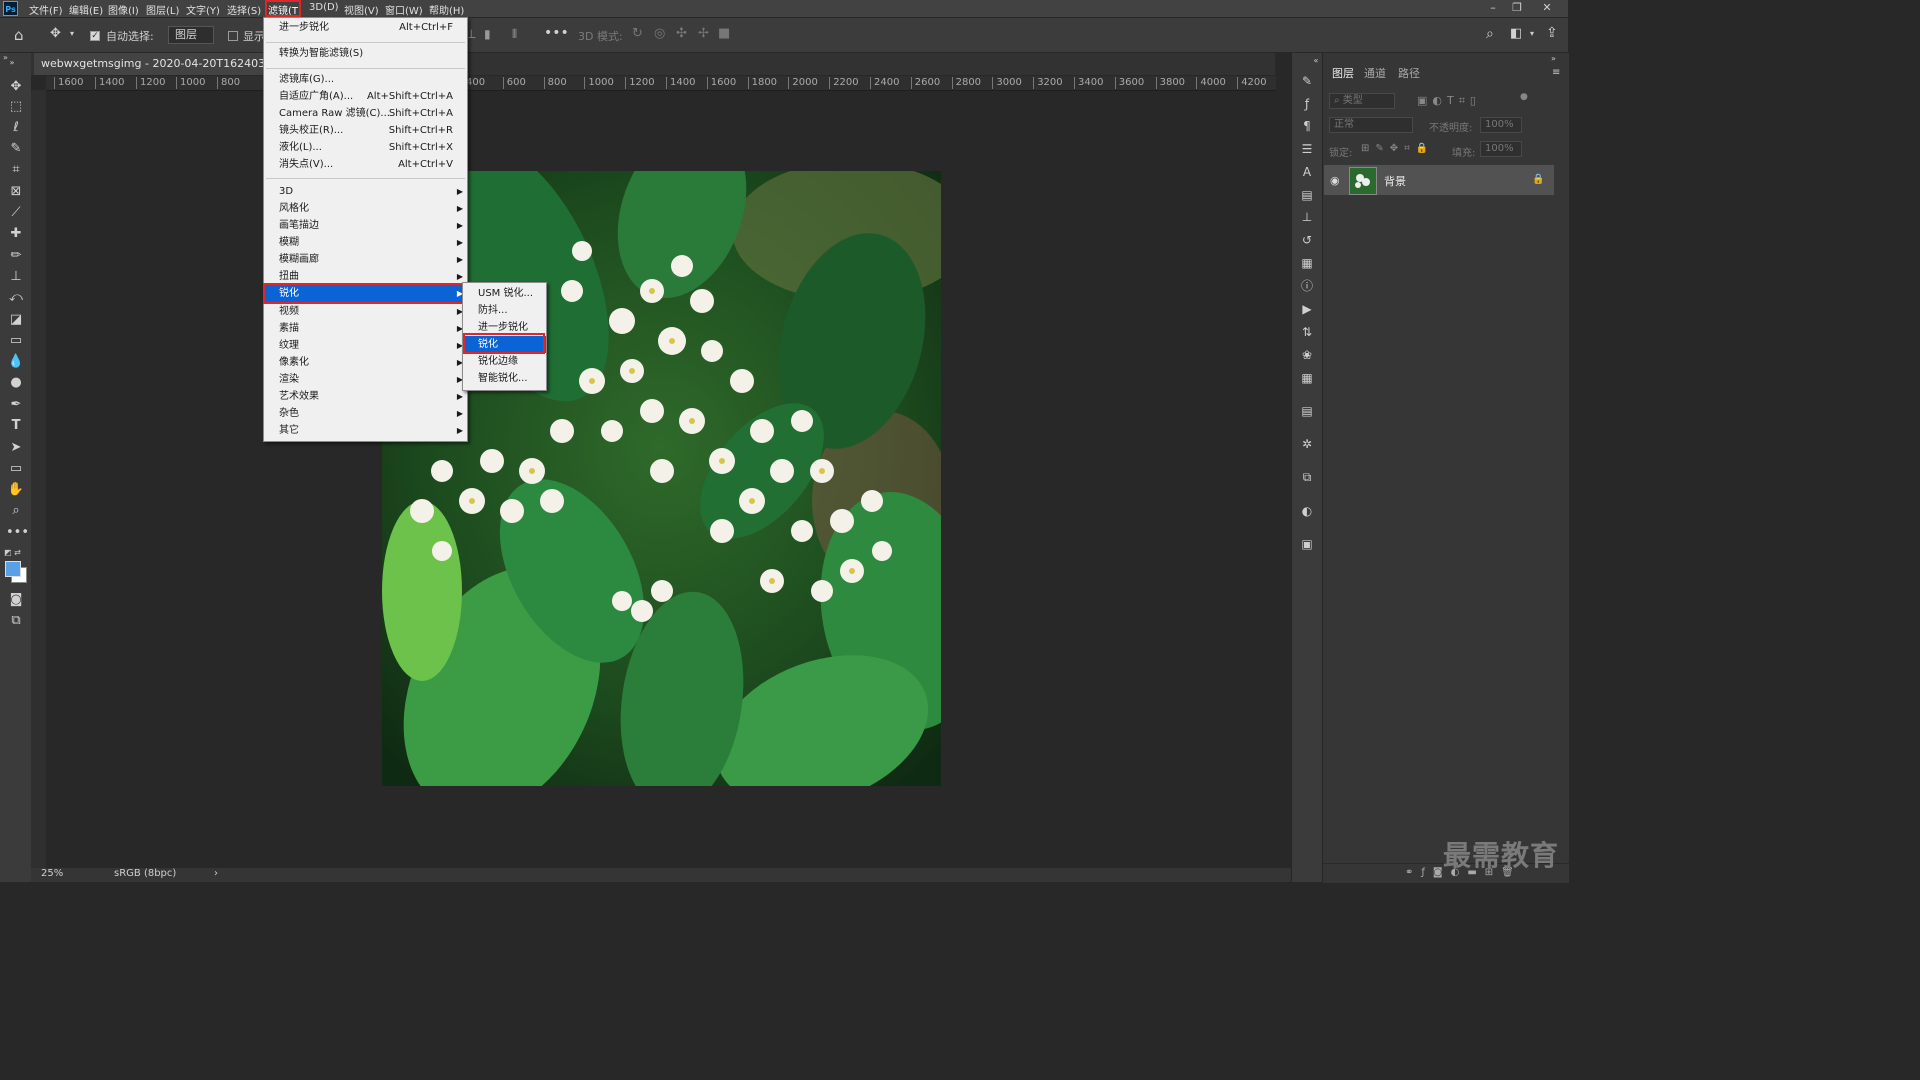 The height and width of the screenshot is (1080, 1920). I want to click on 3d-slide-icon: ✢, so click(703, 33).